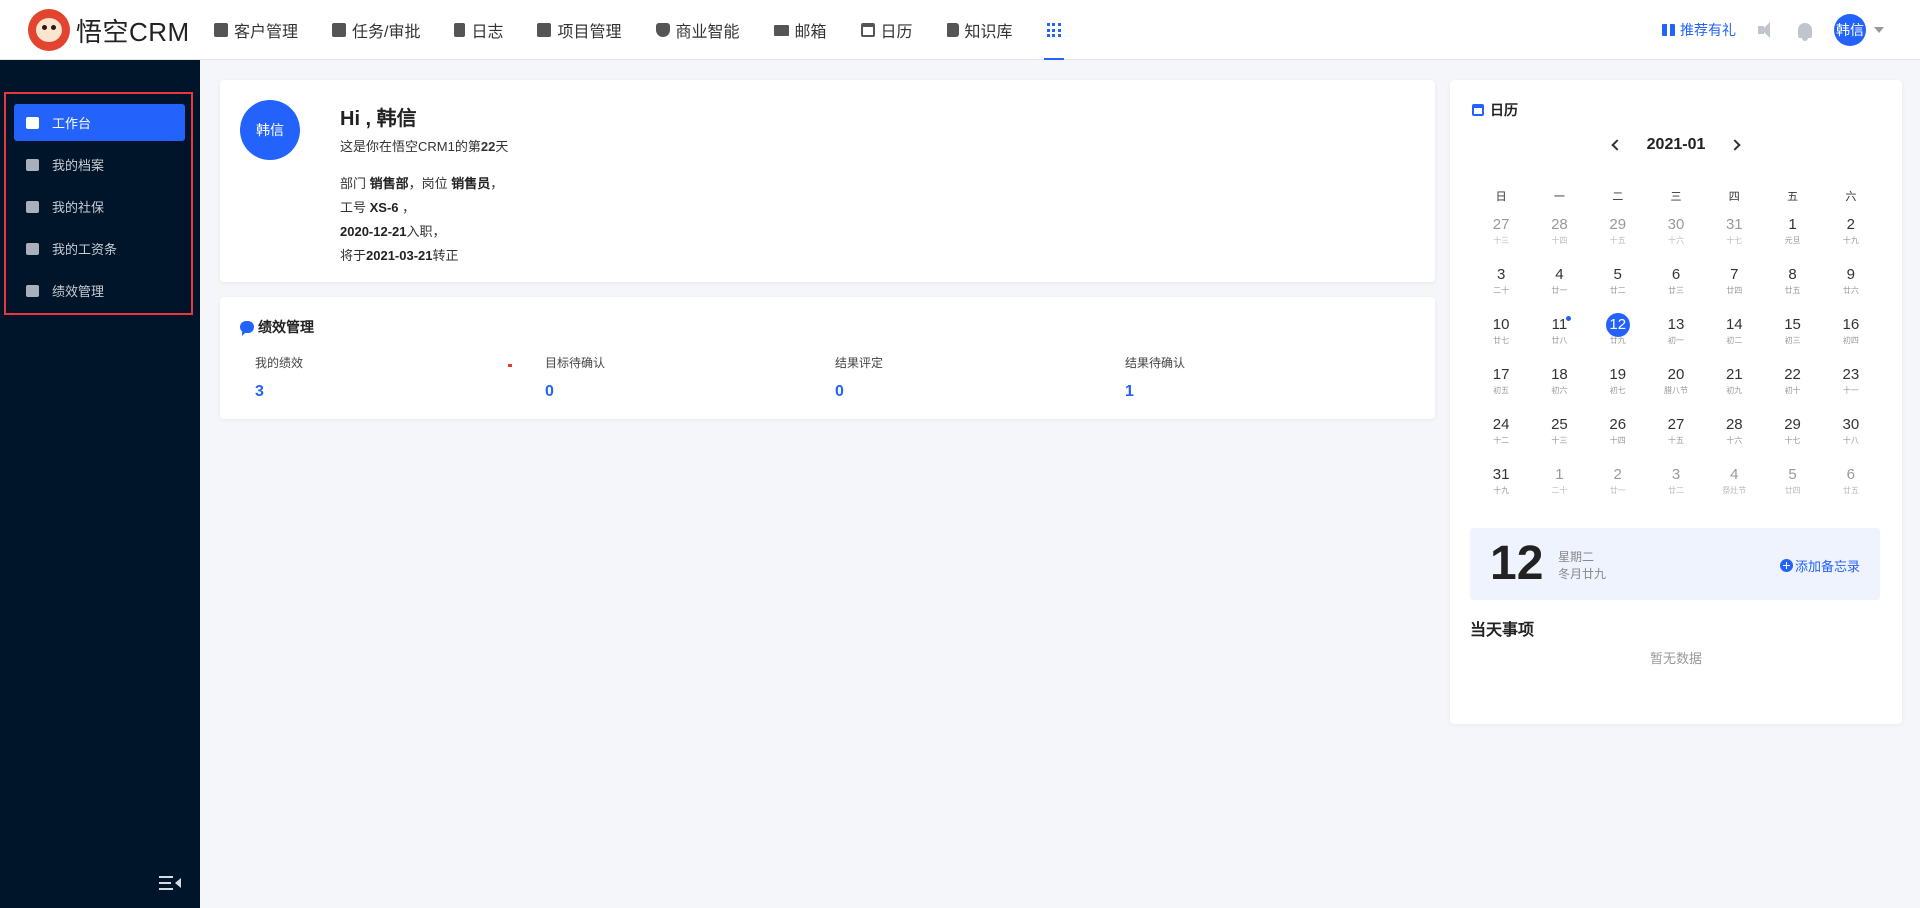 Image resolution: width=1920 pixels, height=908 pixels. I want to click on nav-log: 日志, so click(478, 30).